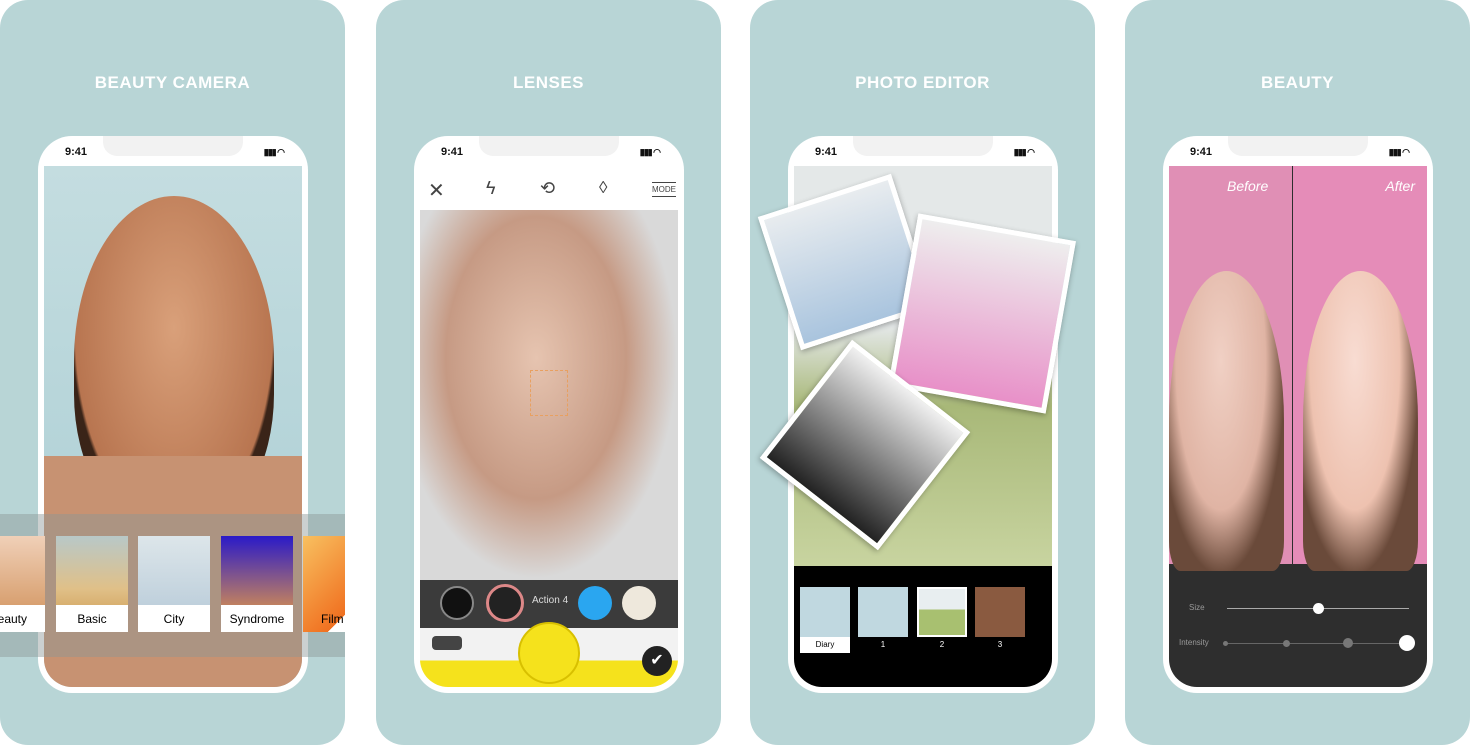 This screenshot has height=747, width=1473. I want to click on phone-frame: 9:41 ▮▮▮ ◠ ✕ ϟ ⟲ ◊ MODE Action 4 ✔, so click(549, 414).